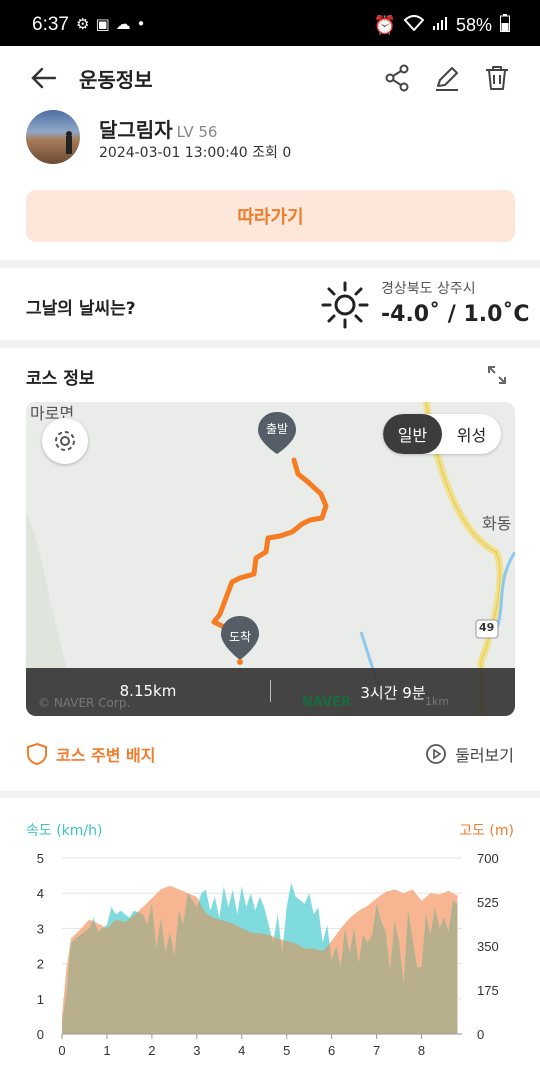 The image size is (540, 1076). I want to click on map-type-satellite: 위성, so click(471, 434).